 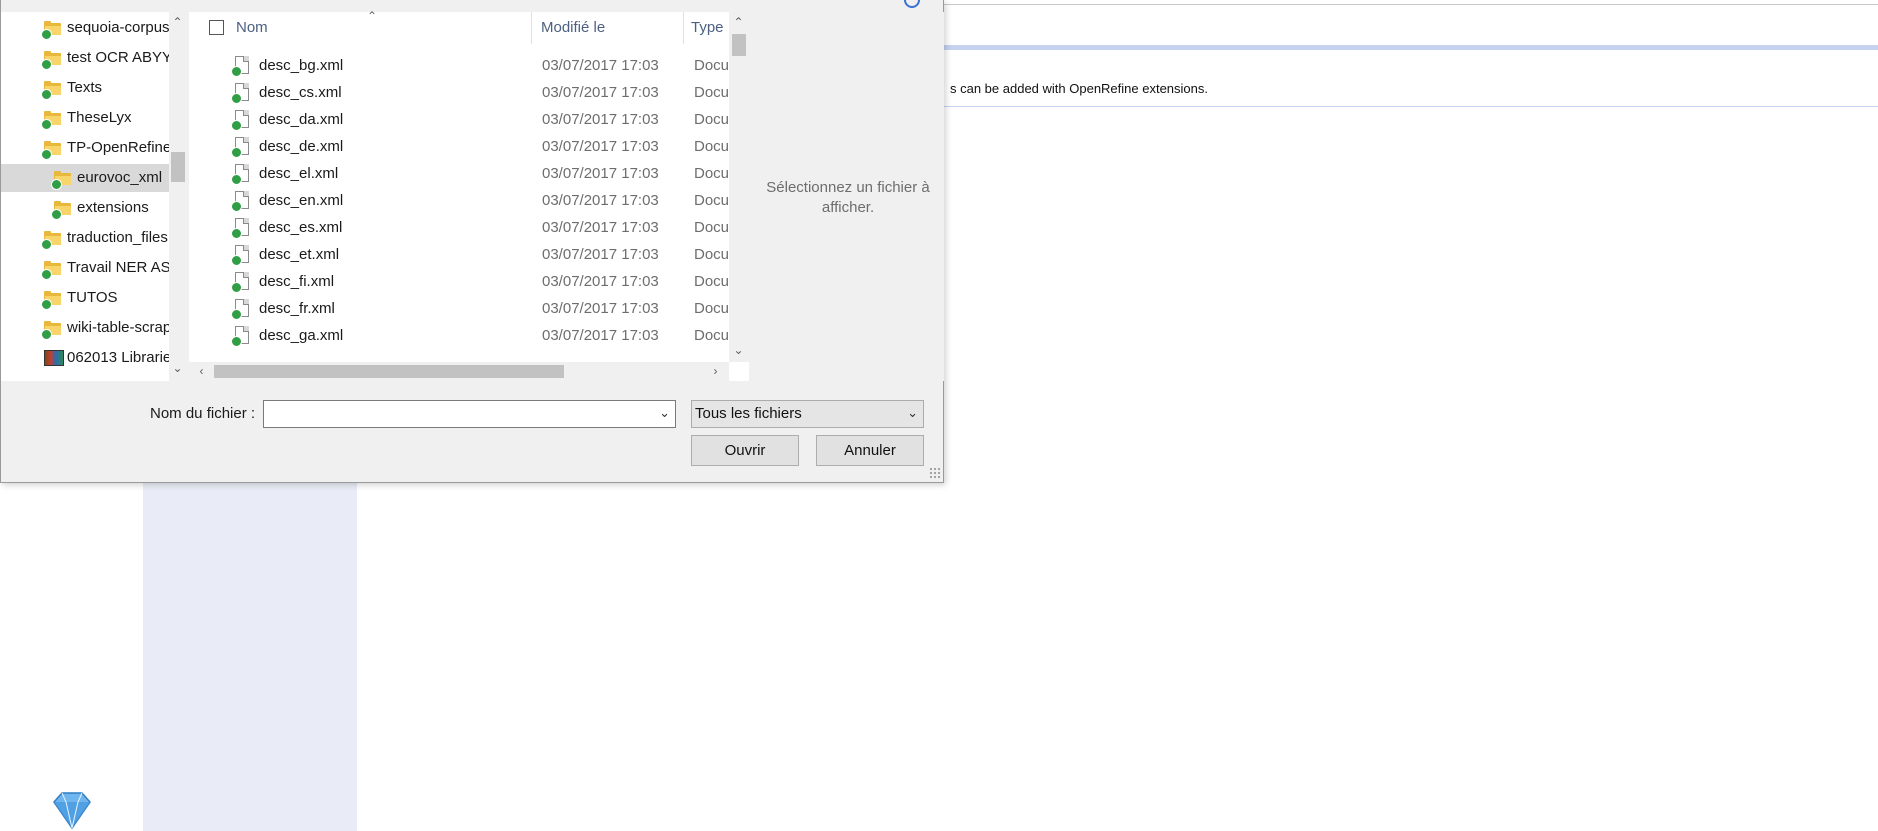 I want to click on nav-item: Travail NER ASI, so click(x=85, y=268).